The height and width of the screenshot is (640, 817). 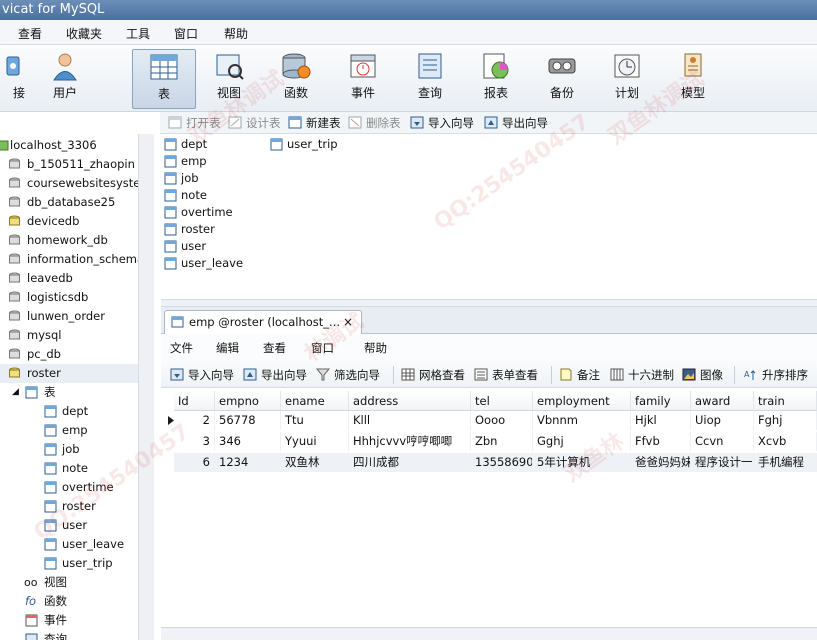 I want to click on toolbar-backup-button: 备份, so click(x=562, y=79).